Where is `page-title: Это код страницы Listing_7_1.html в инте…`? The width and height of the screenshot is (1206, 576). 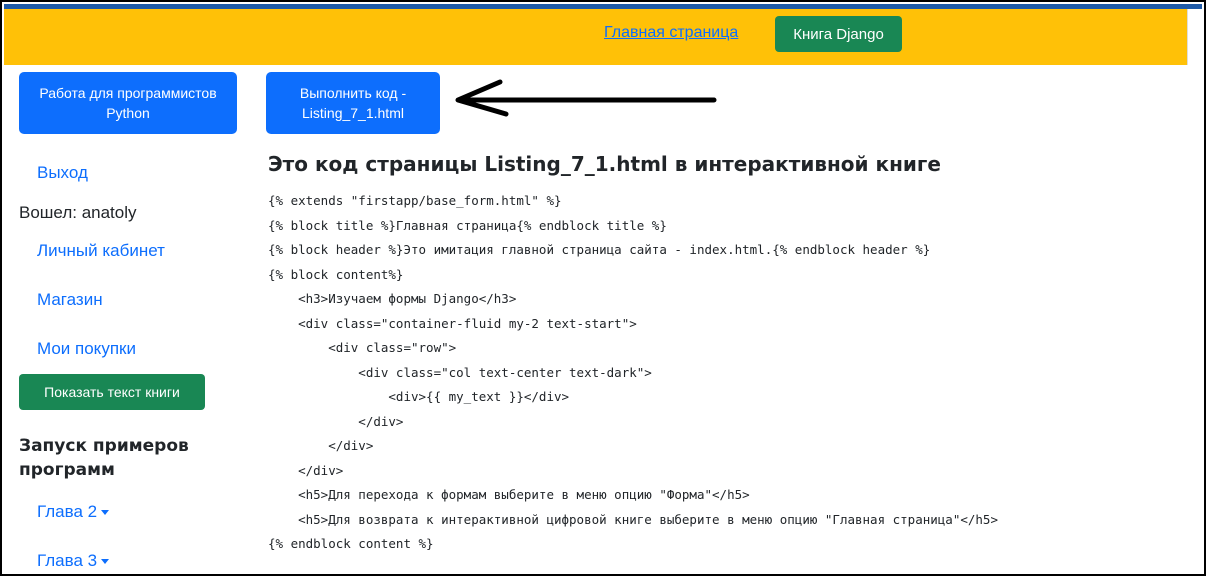
page-title: Это код страницы Listing_7_1.html в инте… is located at coordinates (604, 164).